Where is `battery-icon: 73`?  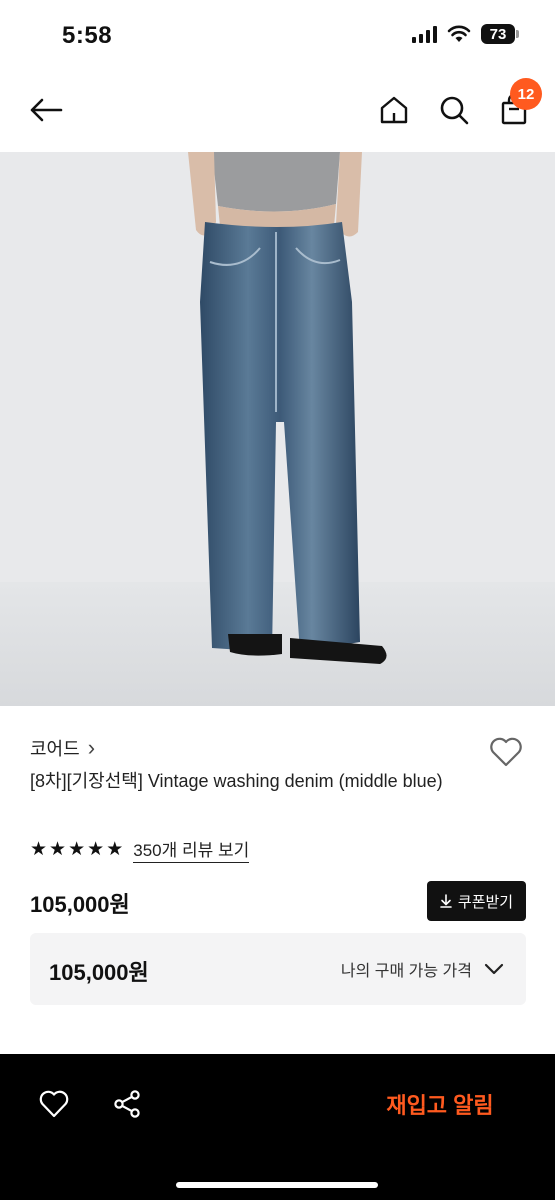 battery-icon: 73 is located at coordinates (500, 34).